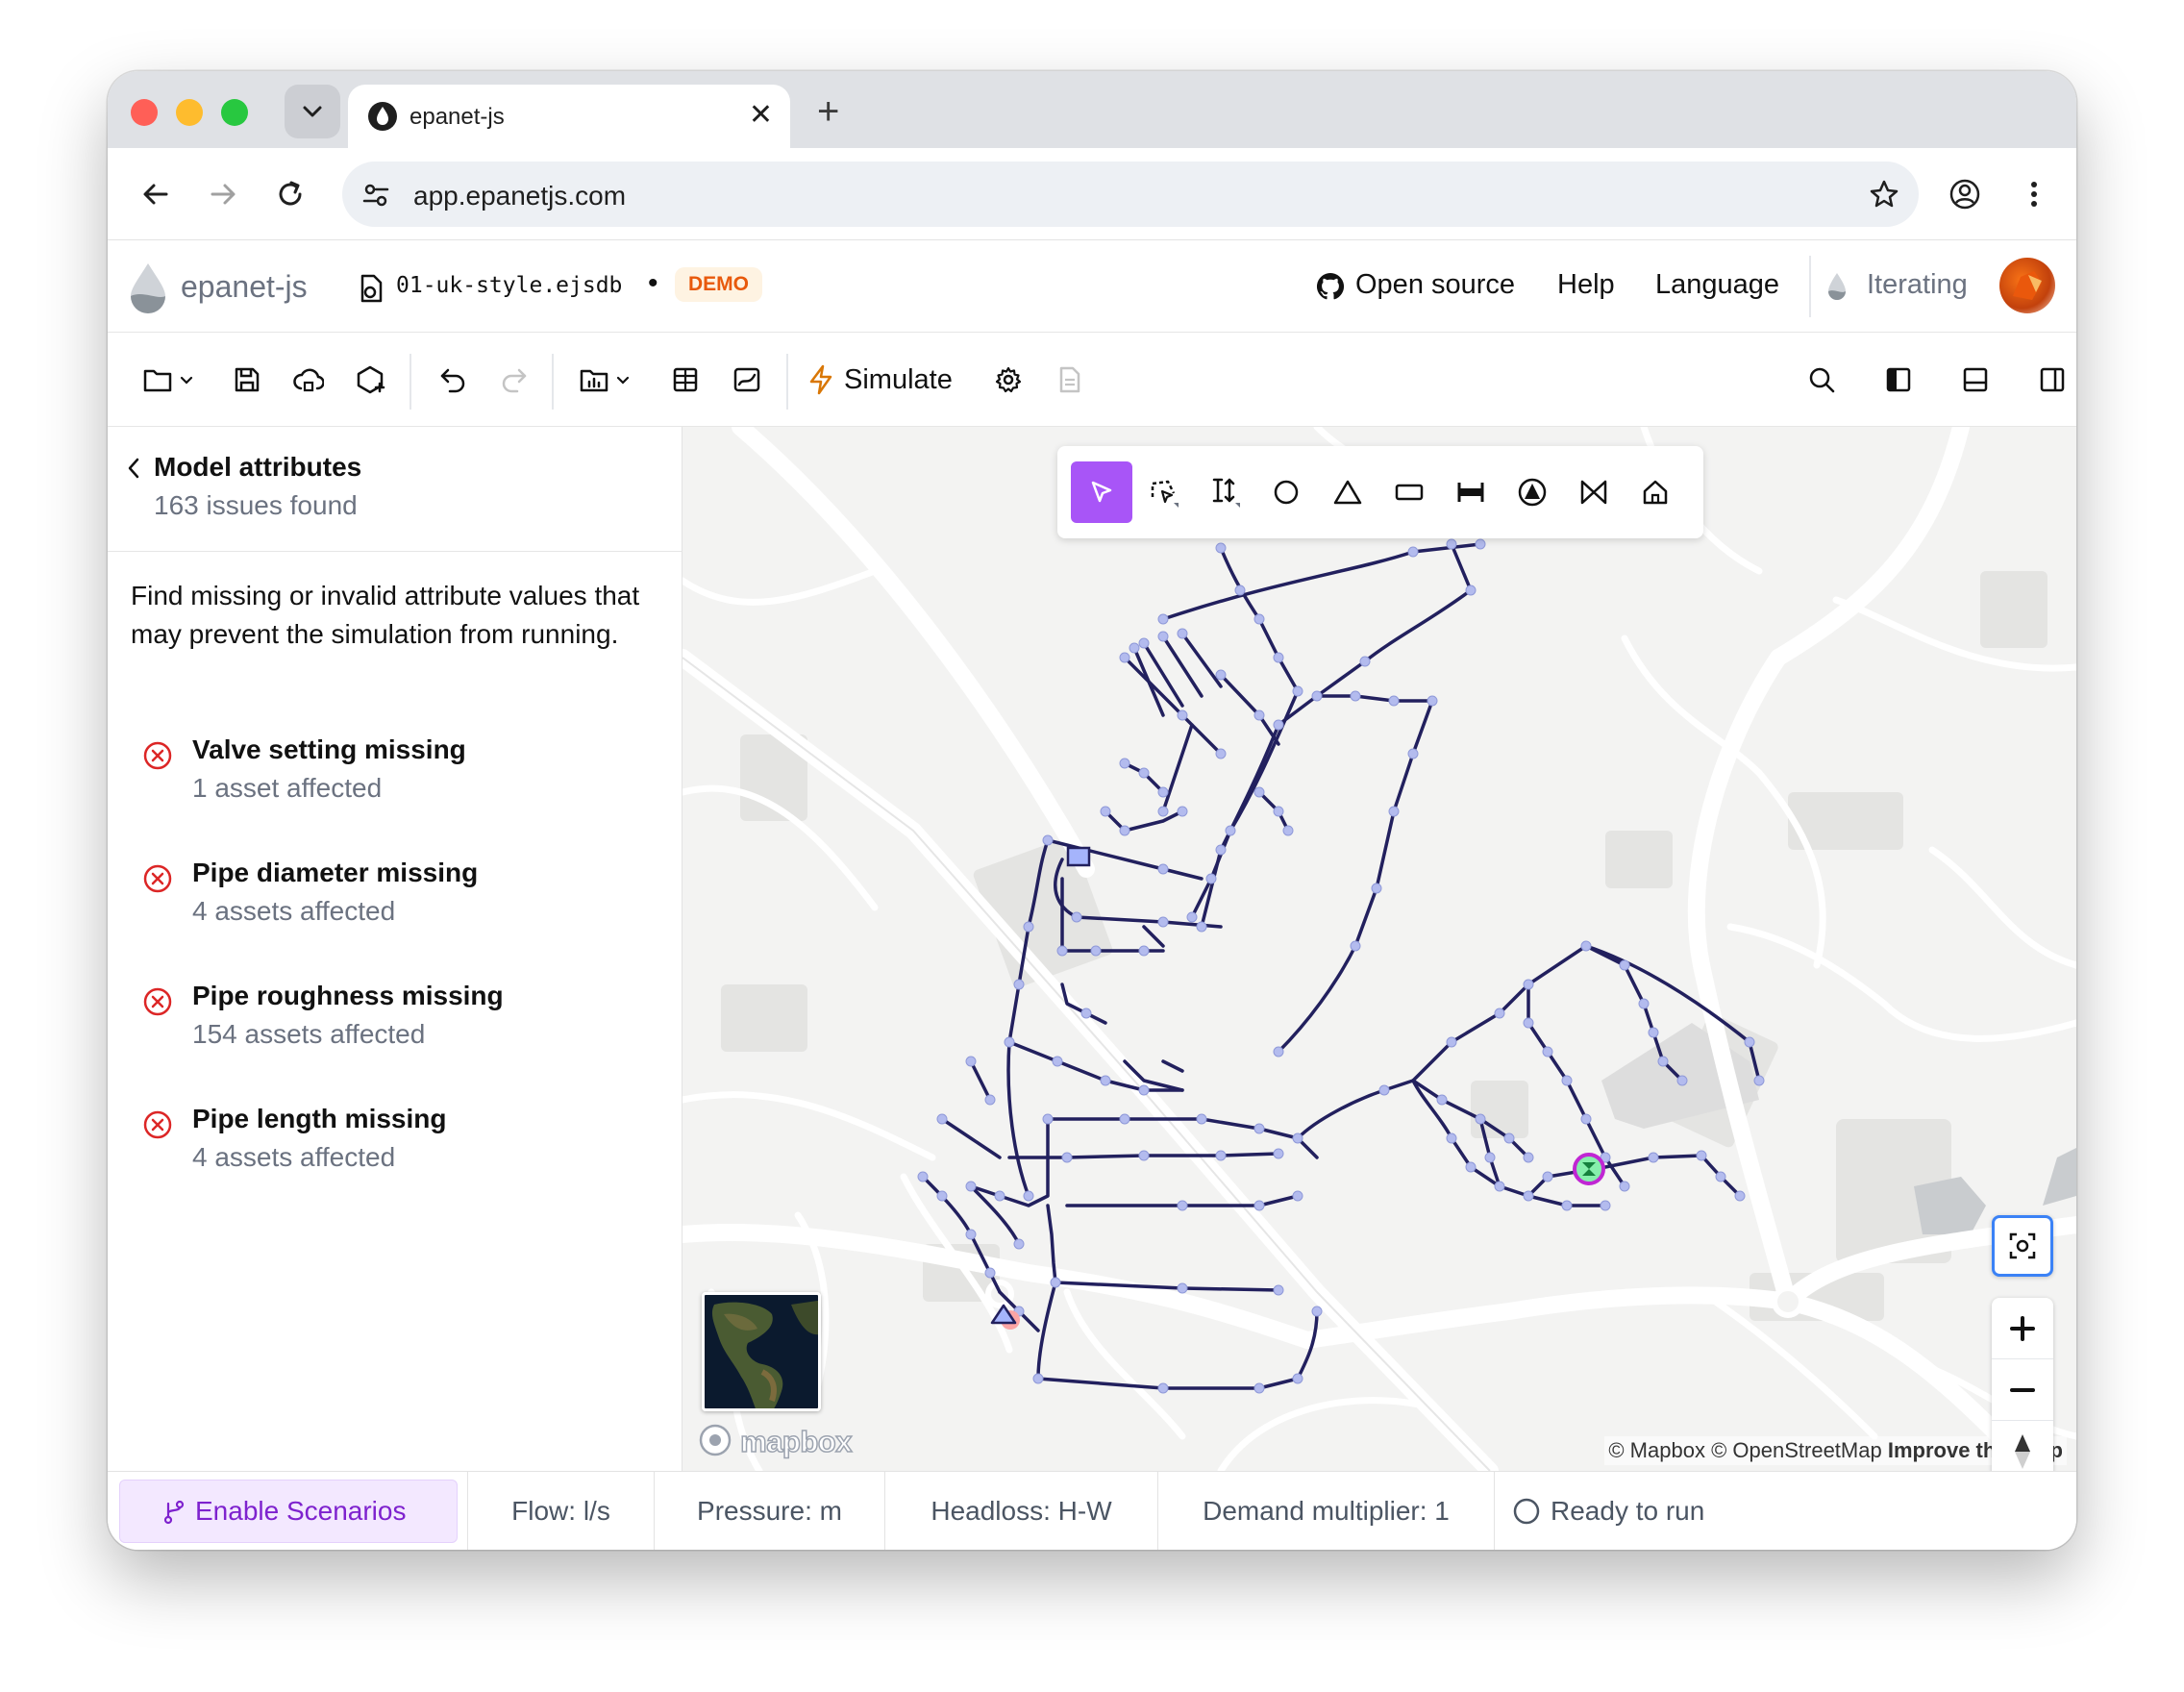 The image size is (2184, 1692). What do you see at coordinates (1435, 285) in the screenshot?
I see `open-source-link: Open source` at bounding box center [1435, 285].